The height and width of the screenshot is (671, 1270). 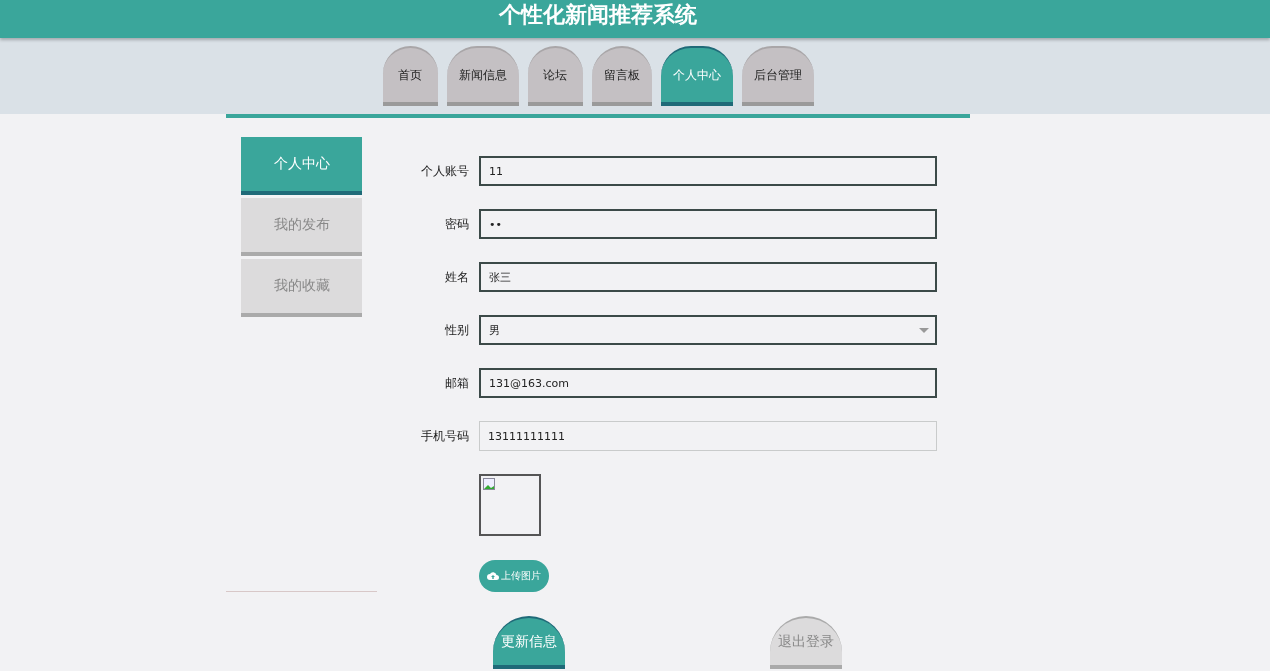 I want to click on nav-tab: 后台管理, so click(x=777, y=76).